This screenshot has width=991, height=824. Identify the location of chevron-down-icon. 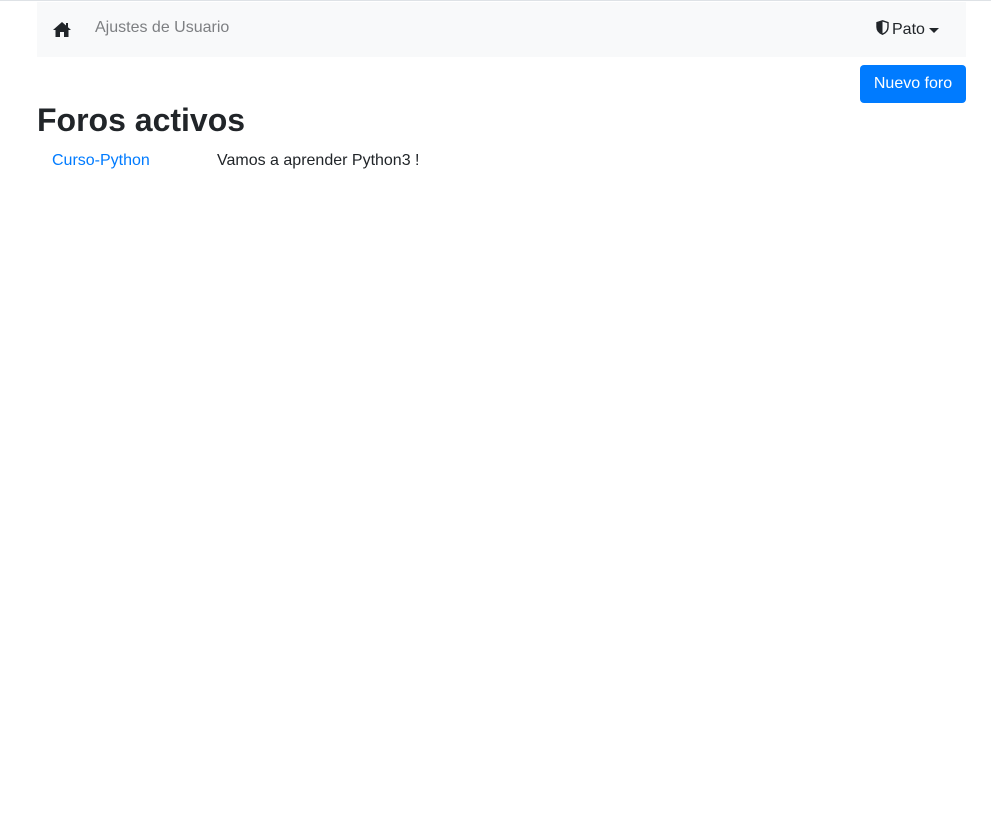
(933, 30).